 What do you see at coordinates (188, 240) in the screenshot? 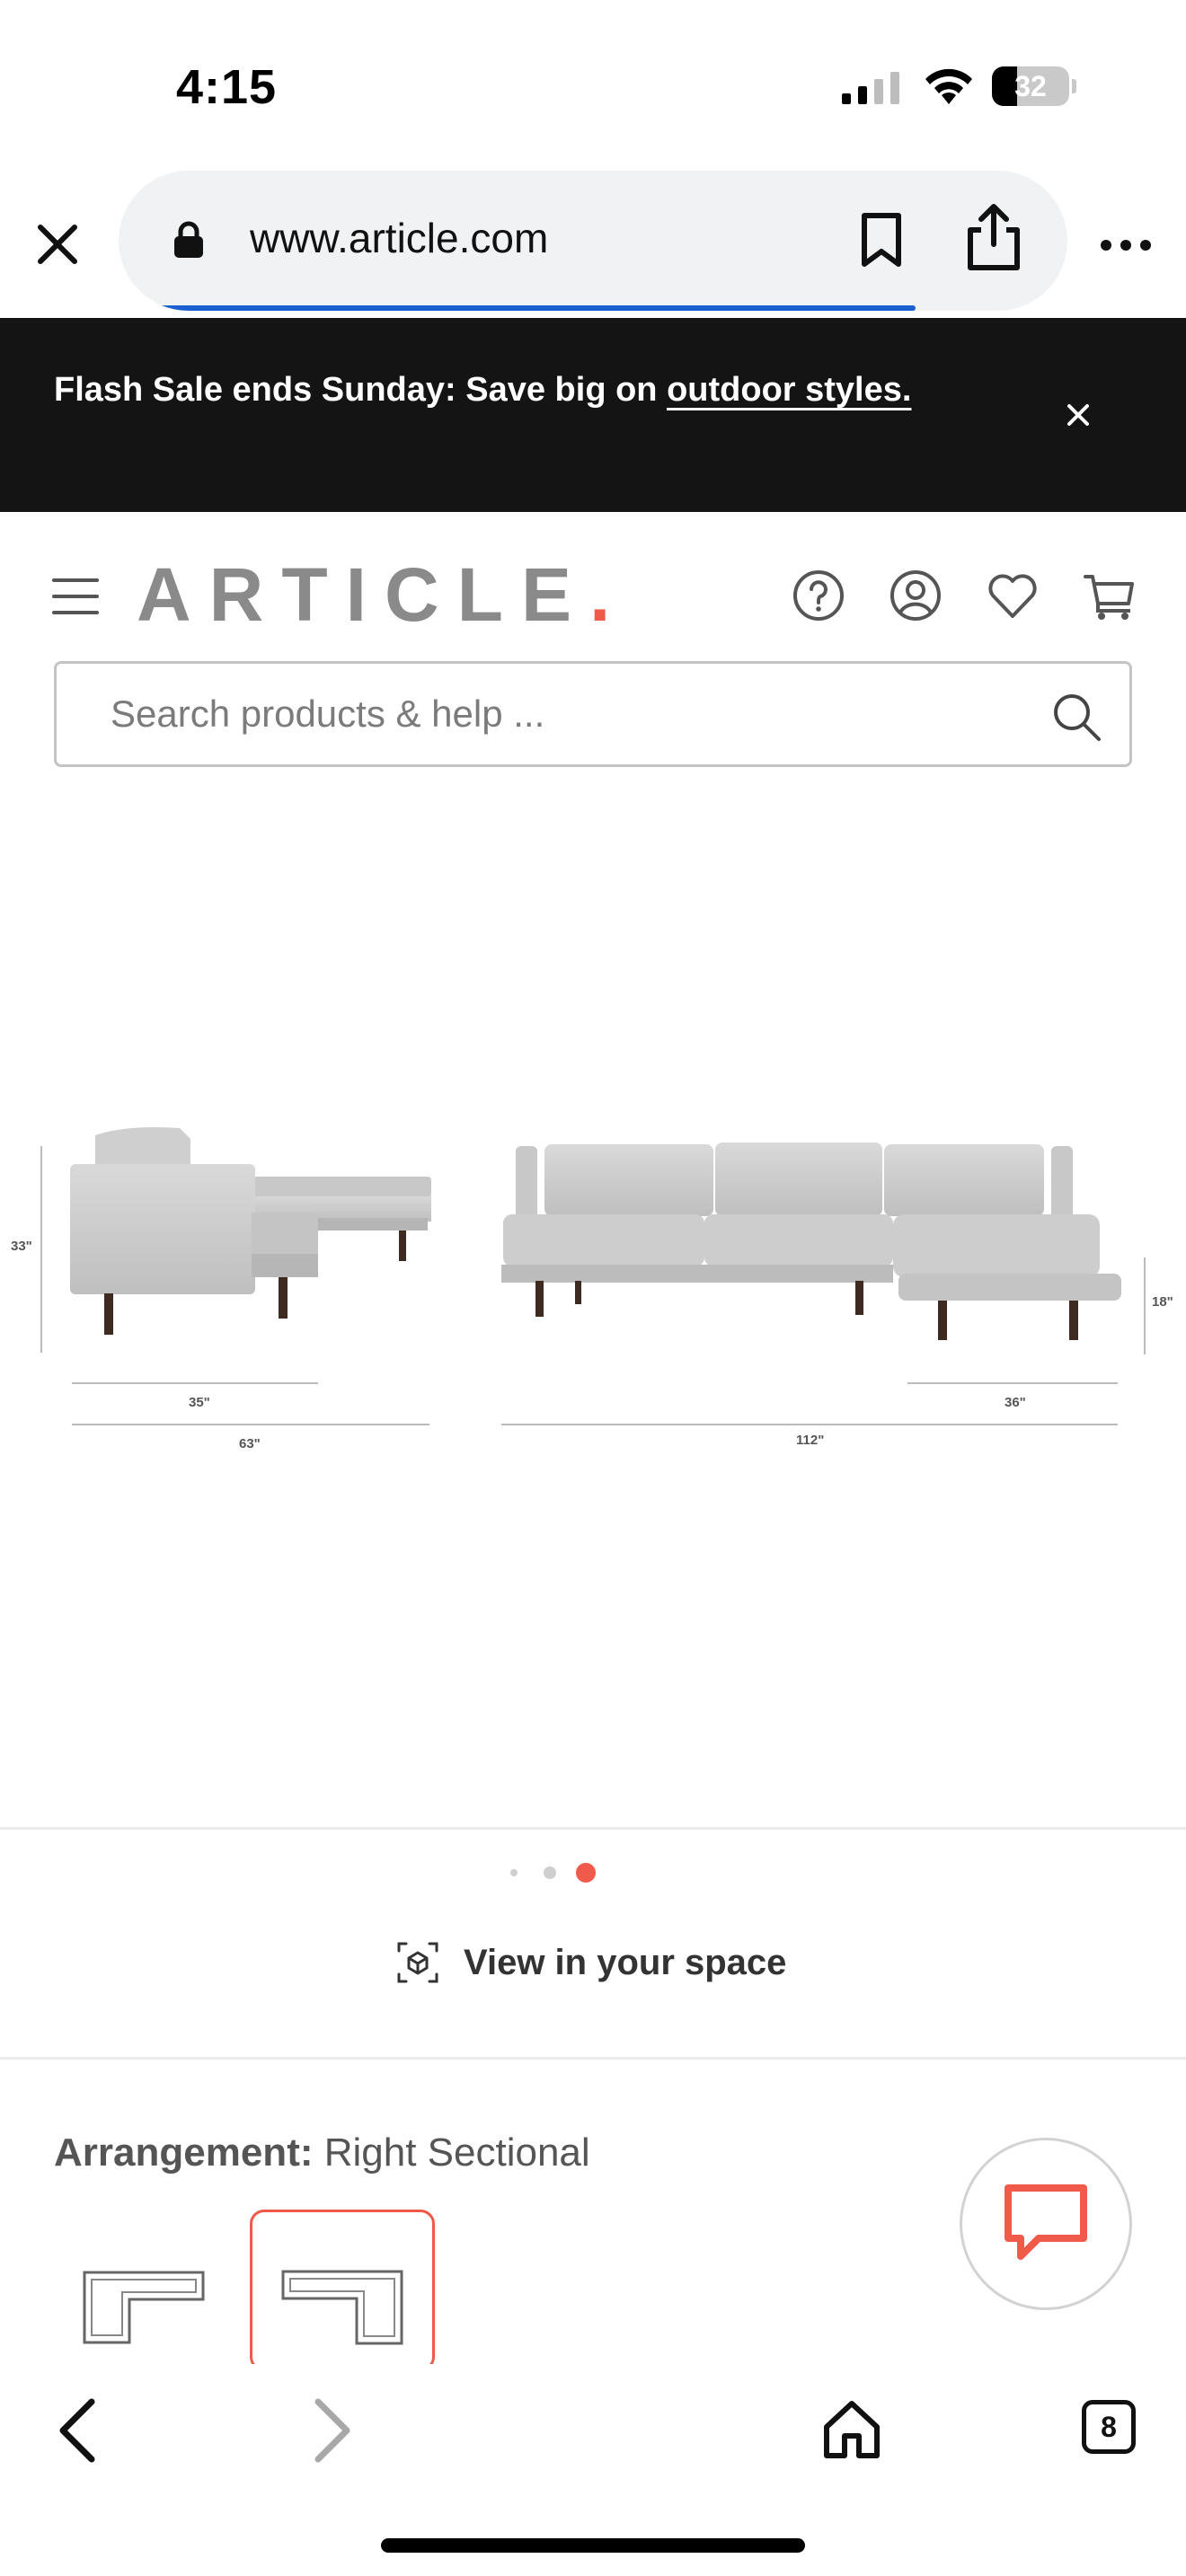
I see `lock-icon` at bounding box center [188, 240].